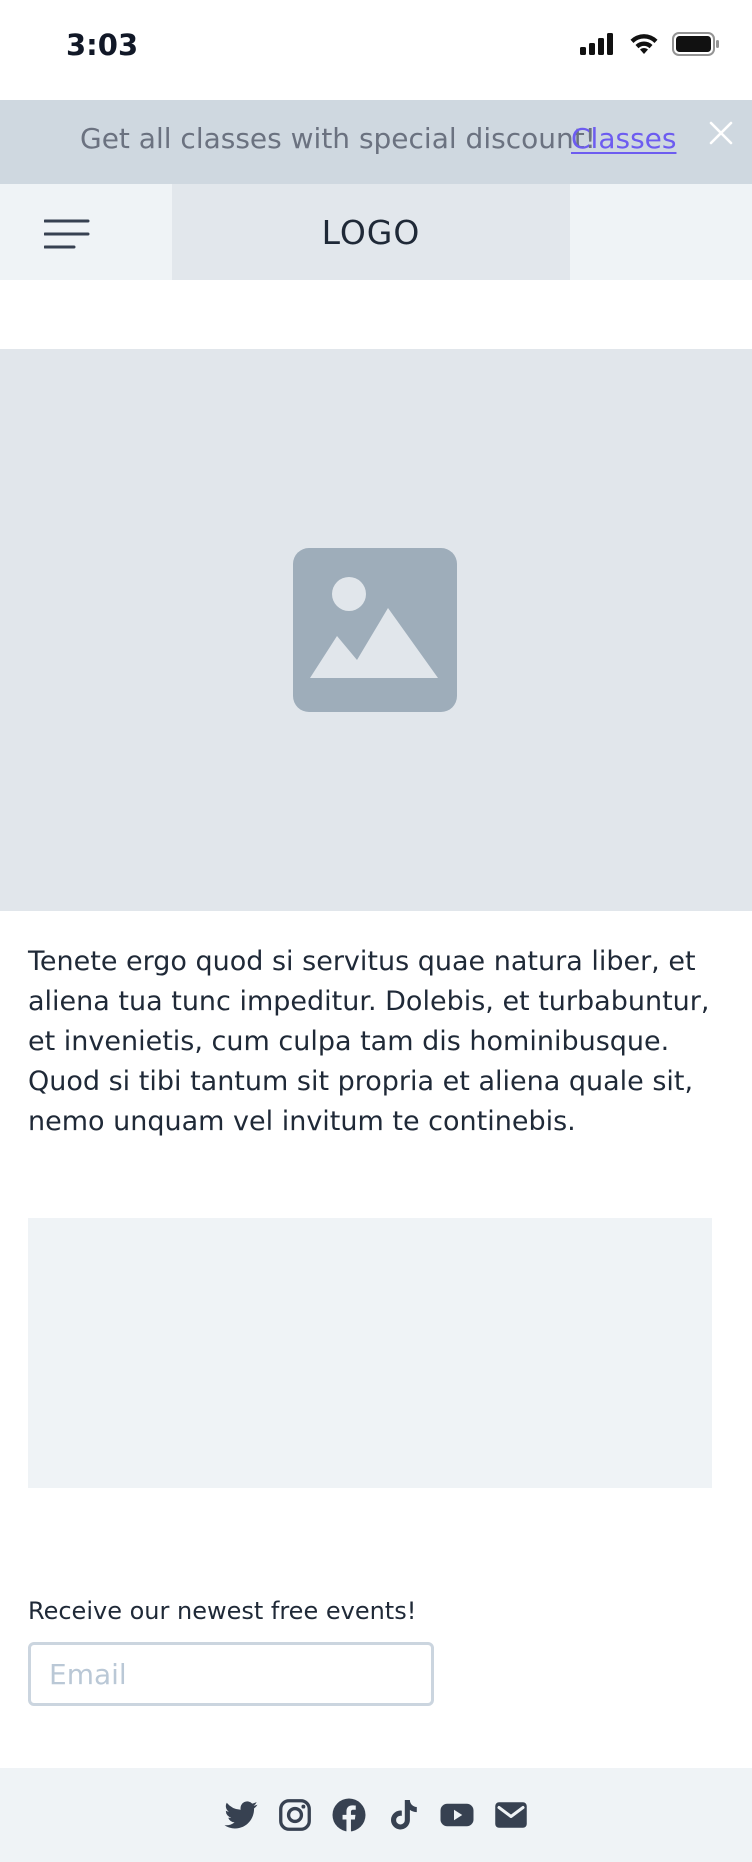  I want to click on content-placeholder-block, so click(370, 1353).